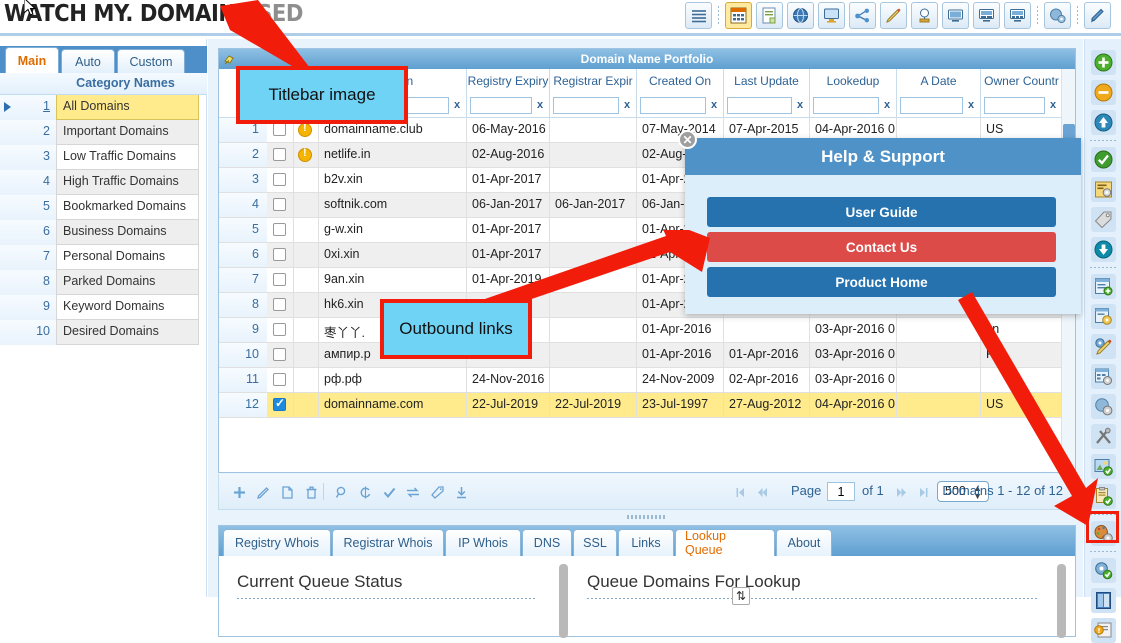 The height and width of the screenshot is (643, 1121). What do you see at coordinates (563, 601) in the screenshot?
I see `left-section-scrollbar` at bounding box center [563, 601].